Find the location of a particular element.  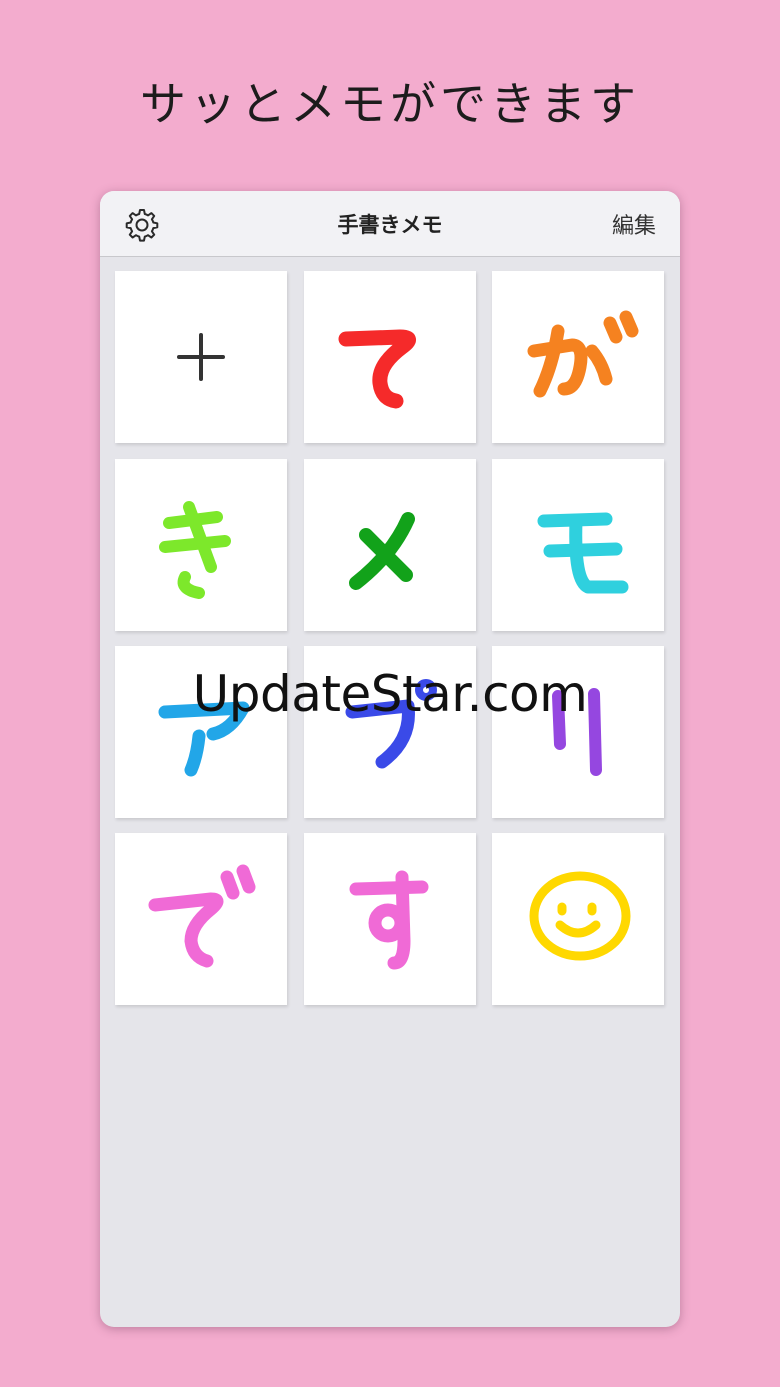

navigation-bar: 手書きメモ 編集 is located at coordinates (390, 224).